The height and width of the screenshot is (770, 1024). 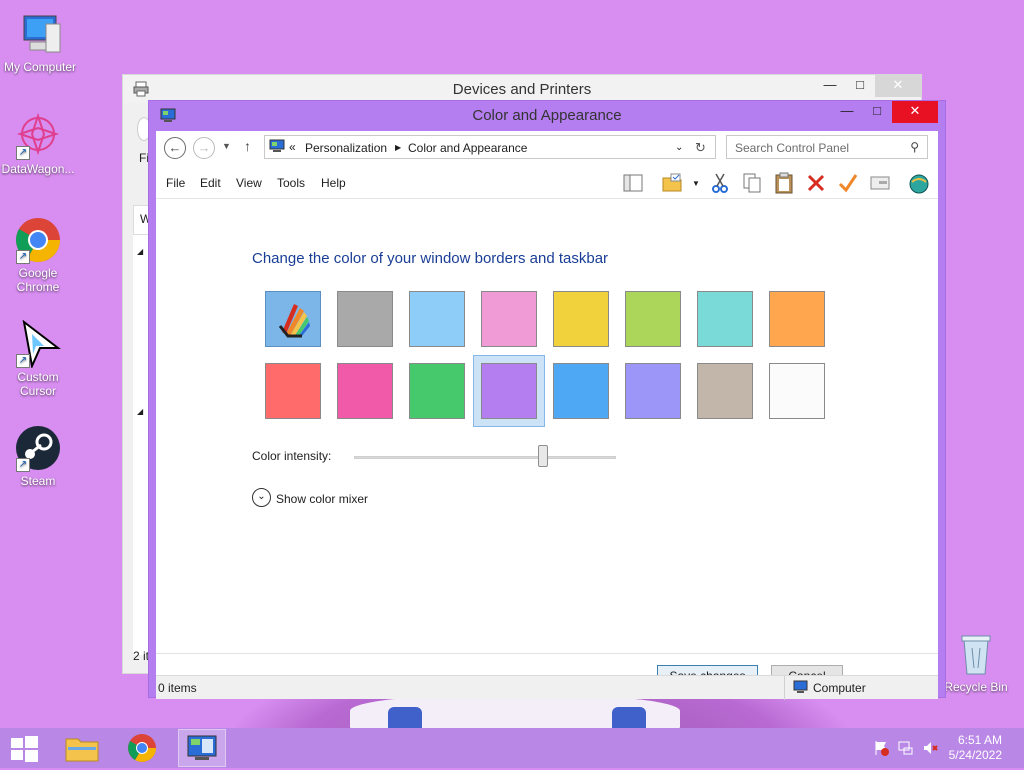 What do you see at coordinates (581, 319) in the screenshot?
I see `color-swatch-yellow` at bounding box center [581, 319].